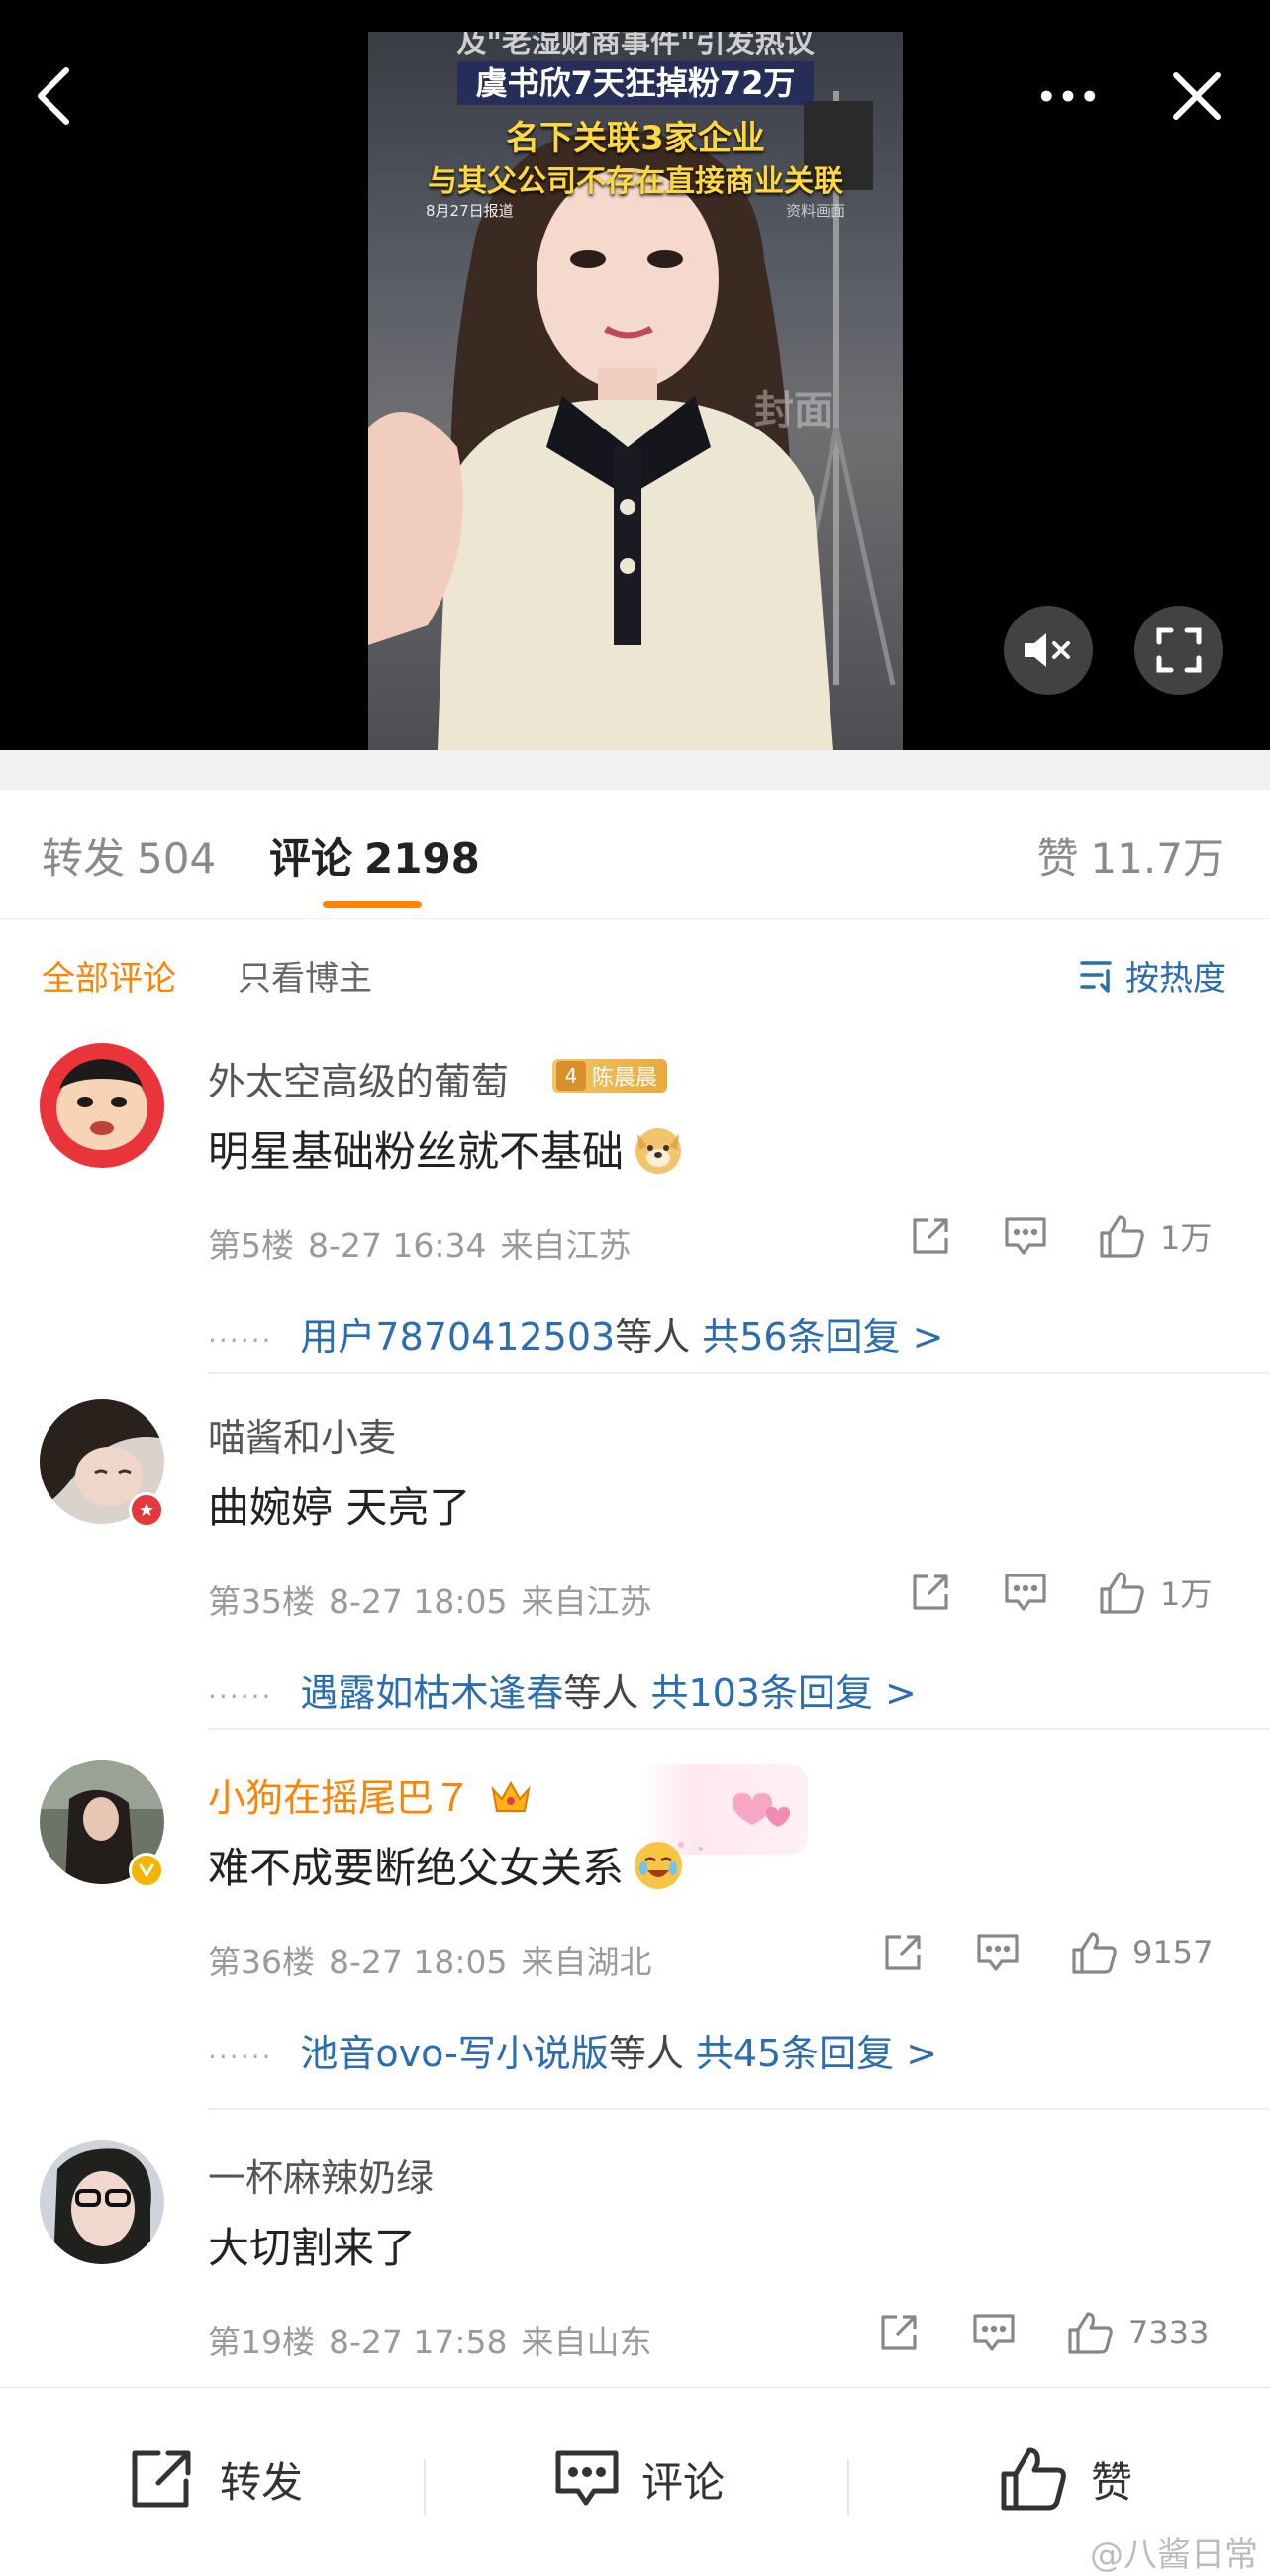 The width and height of the screenshot is (1270, 2576). I want to click on video-watermark: 封面, so click(793, 410).